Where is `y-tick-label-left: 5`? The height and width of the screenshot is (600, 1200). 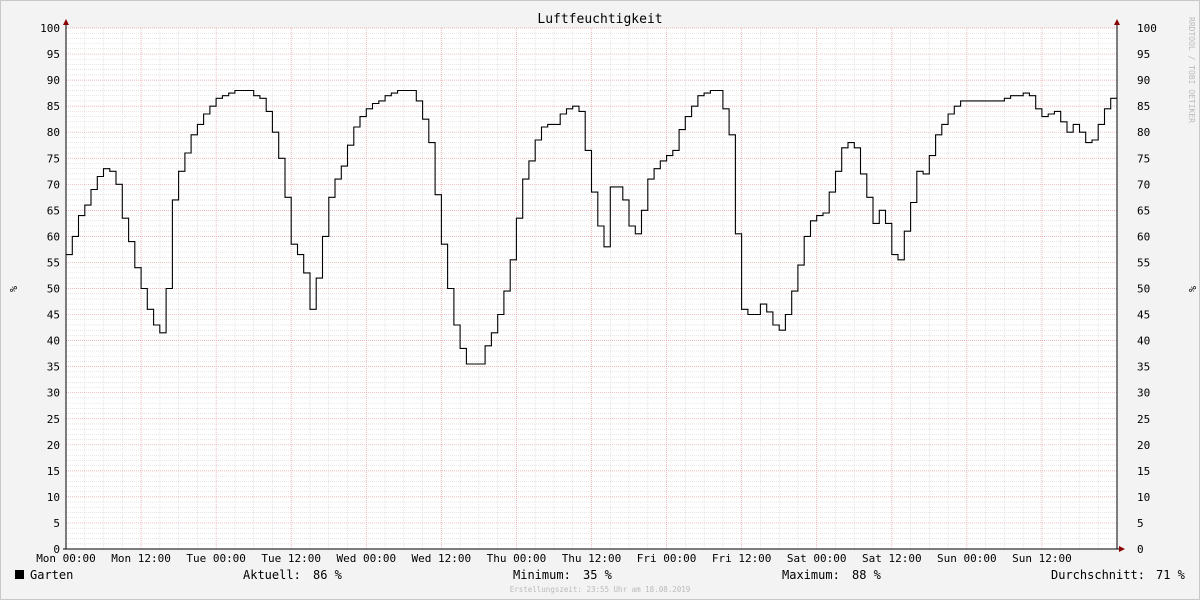 y-tick-label-left: 5 is located at coordinates (56, 523).